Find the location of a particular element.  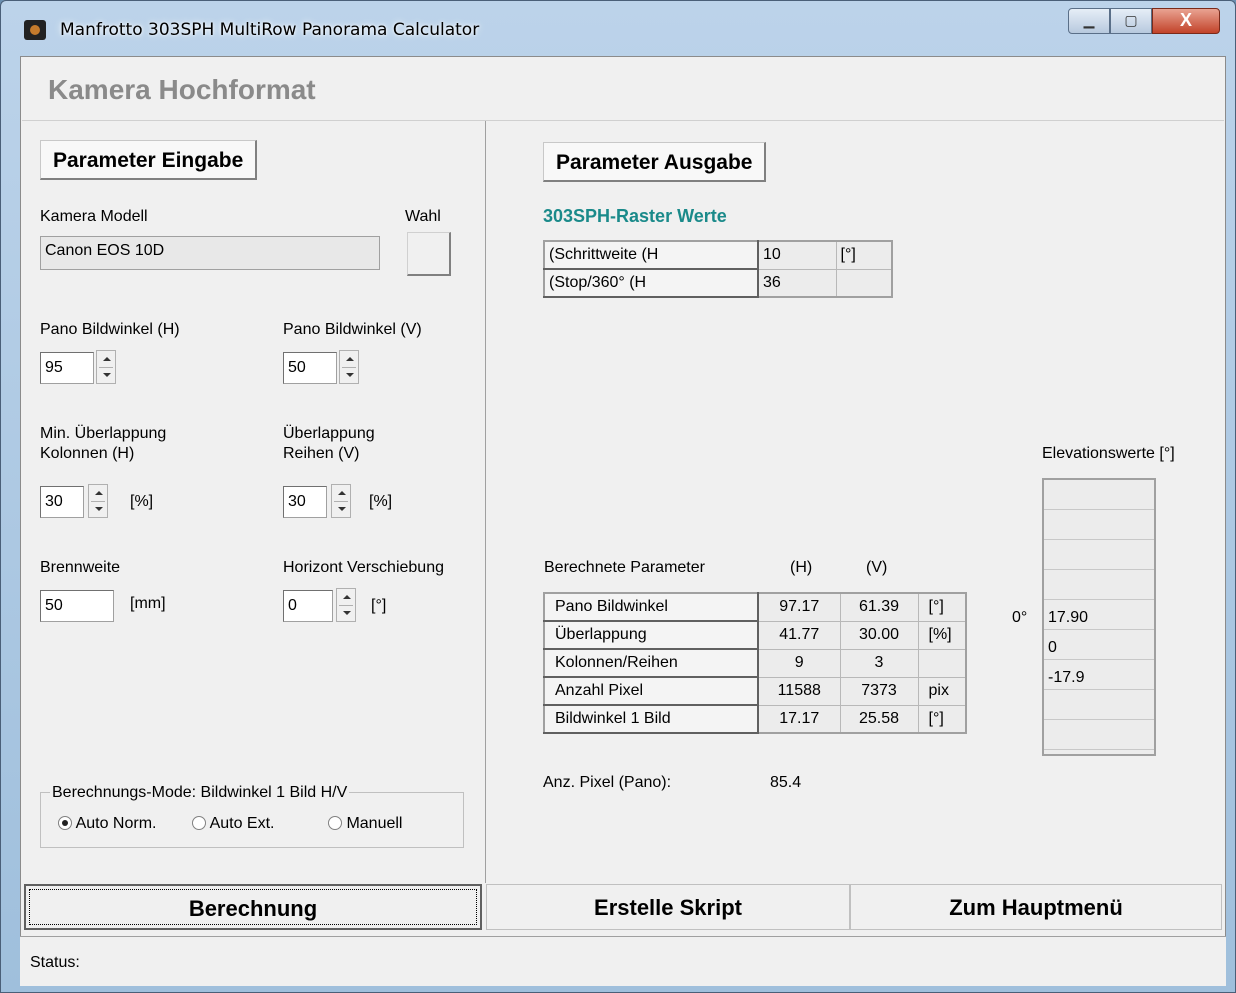

raster-row-unit: [°] is located at coordinates (864, 255).